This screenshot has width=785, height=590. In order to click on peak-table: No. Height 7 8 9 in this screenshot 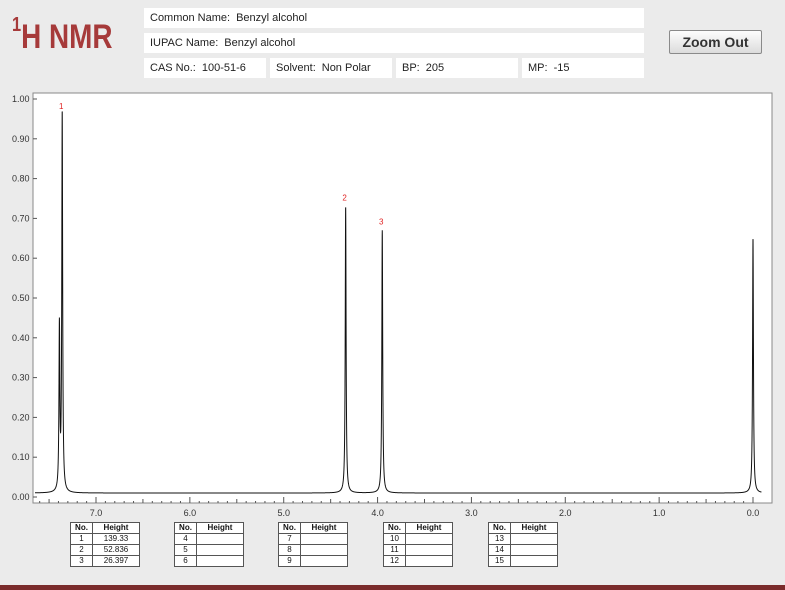, I will do `click(313, 544)`.